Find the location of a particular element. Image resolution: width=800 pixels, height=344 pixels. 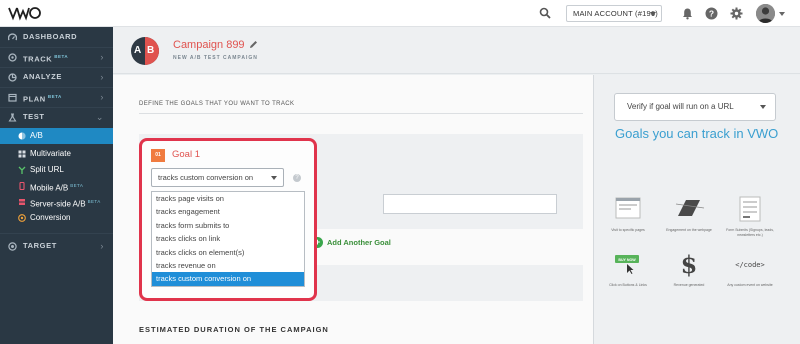

verify-url-dropdown: Verify if goal will run on a URL is located at coordinates (695, 107).